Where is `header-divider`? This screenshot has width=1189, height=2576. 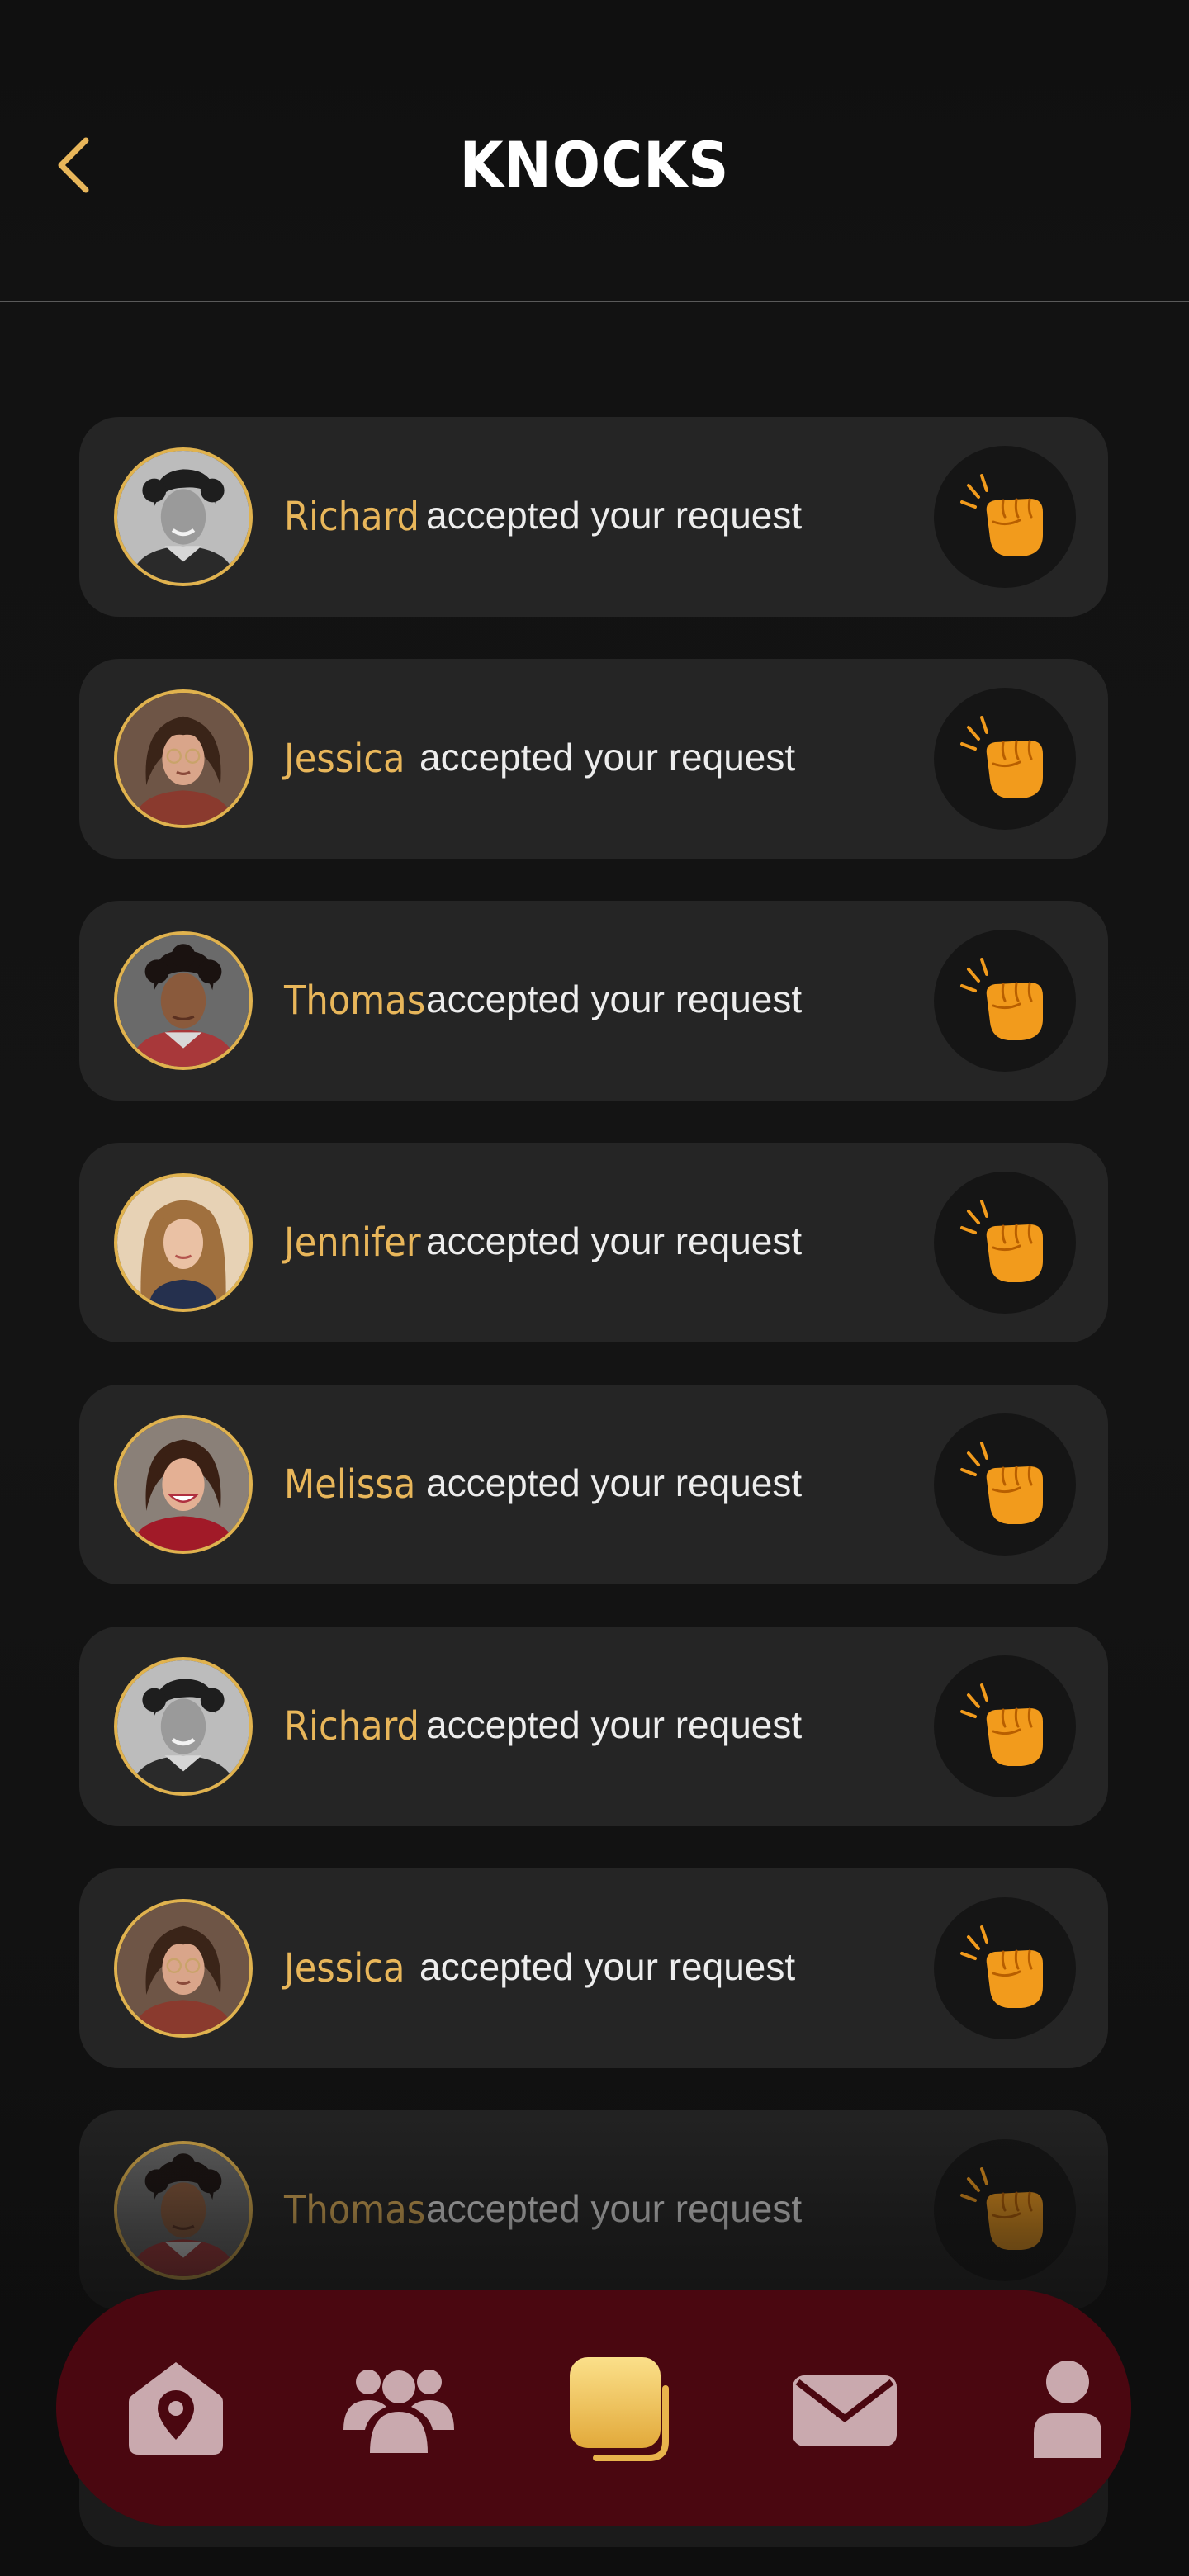 header-divider is located at coordinates (594, 301).